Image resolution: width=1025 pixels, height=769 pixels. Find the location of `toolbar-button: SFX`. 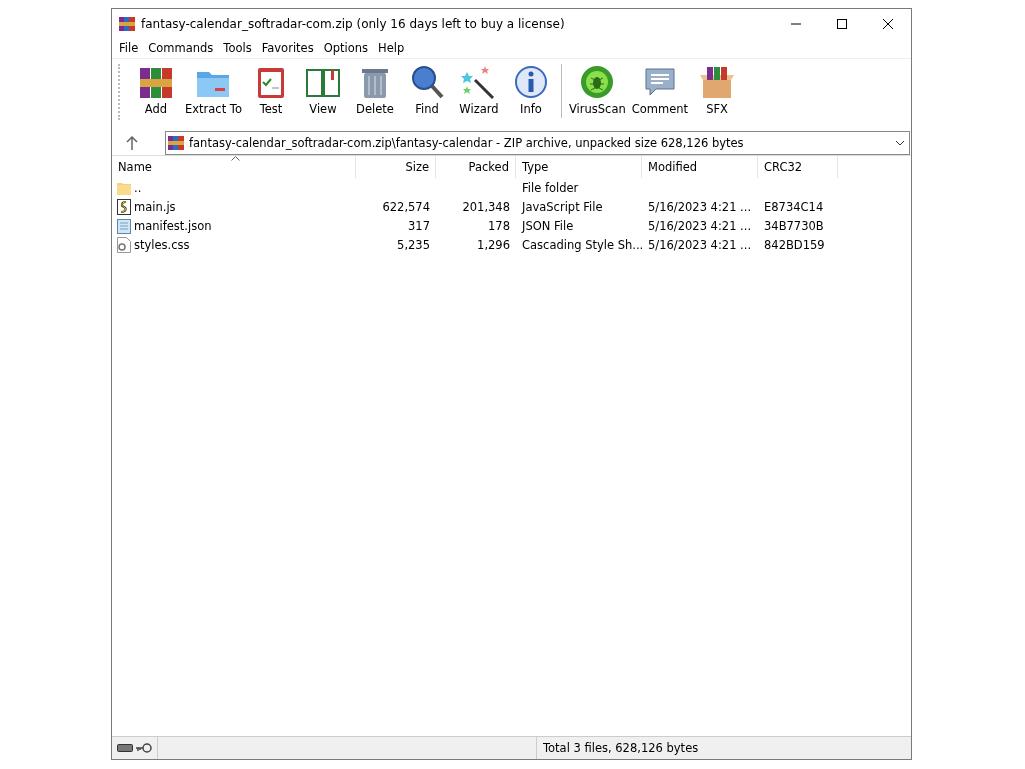

toolbar-button: SFX is located at coordinates (717, 90).